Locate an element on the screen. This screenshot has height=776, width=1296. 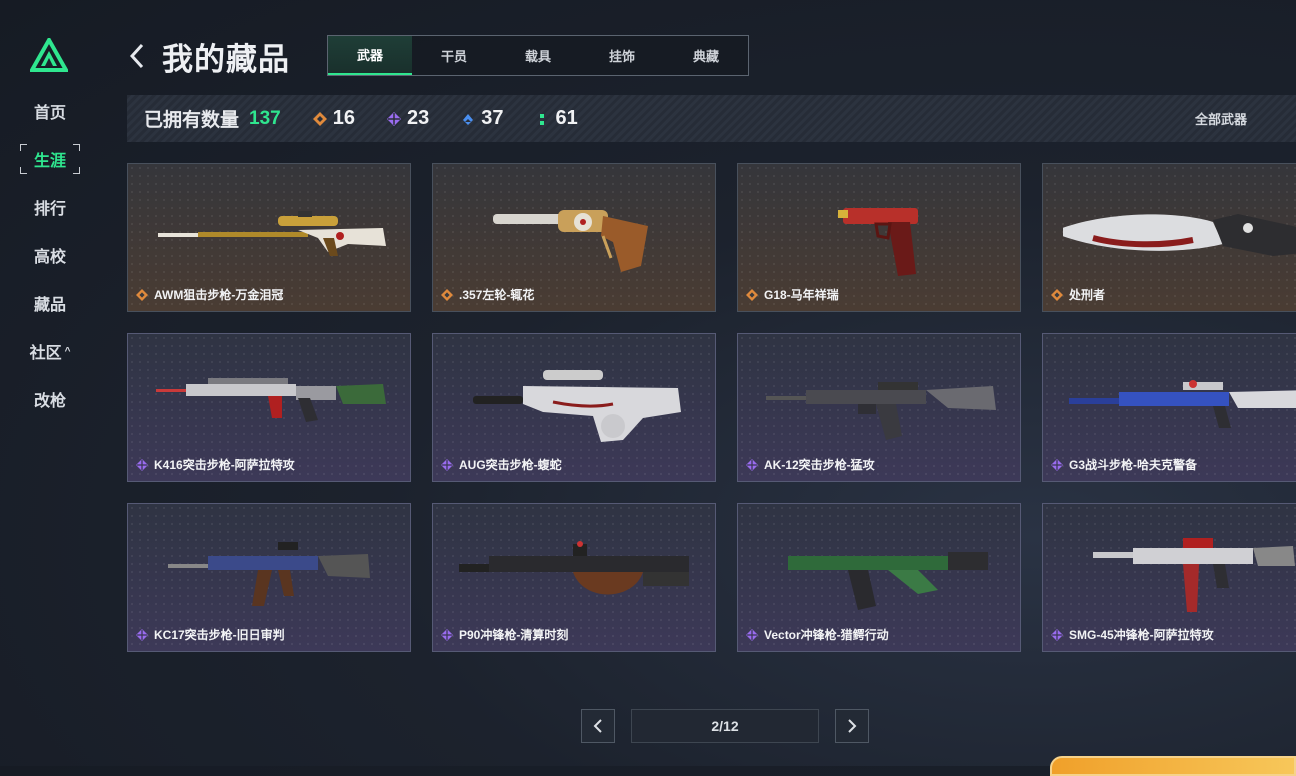
sidebar-item-college: 高校 is located at coordinates (50, 255).